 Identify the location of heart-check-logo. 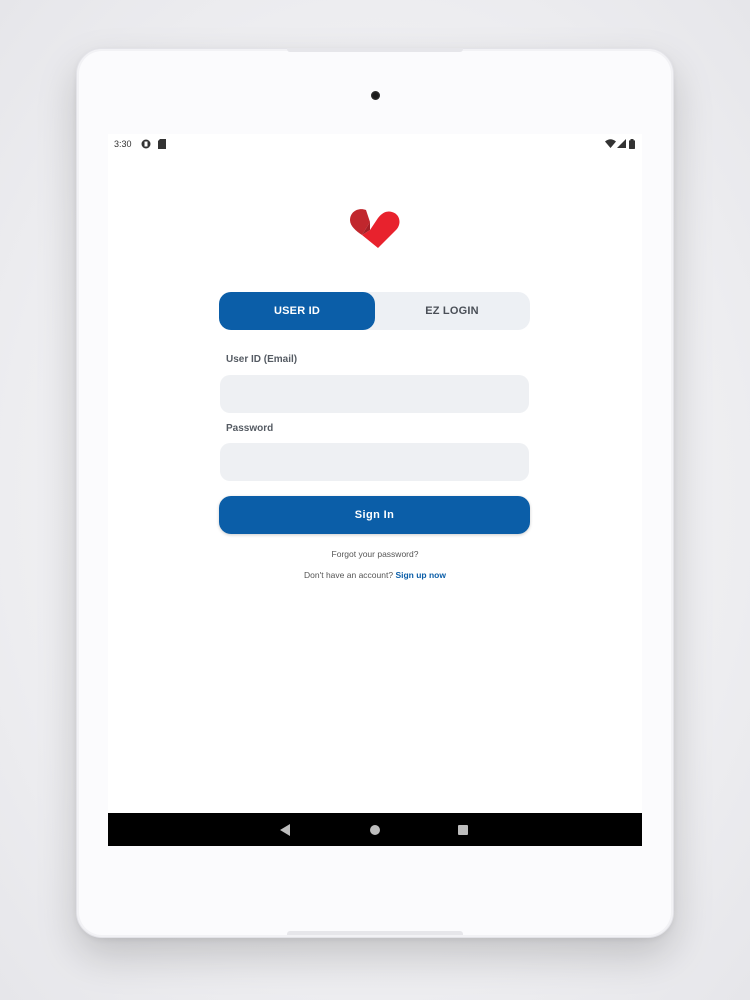
(375, 228).